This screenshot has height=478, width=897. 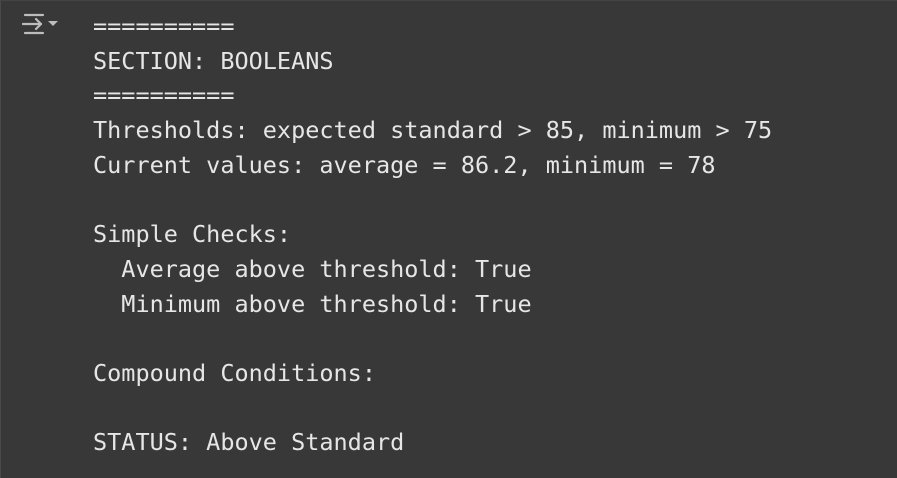 What do you see at coordinates (312, 303) in the screenshot?
I see `output-line-minimum-check: Minimum above threshold: True` at bounding box center [312, 303].